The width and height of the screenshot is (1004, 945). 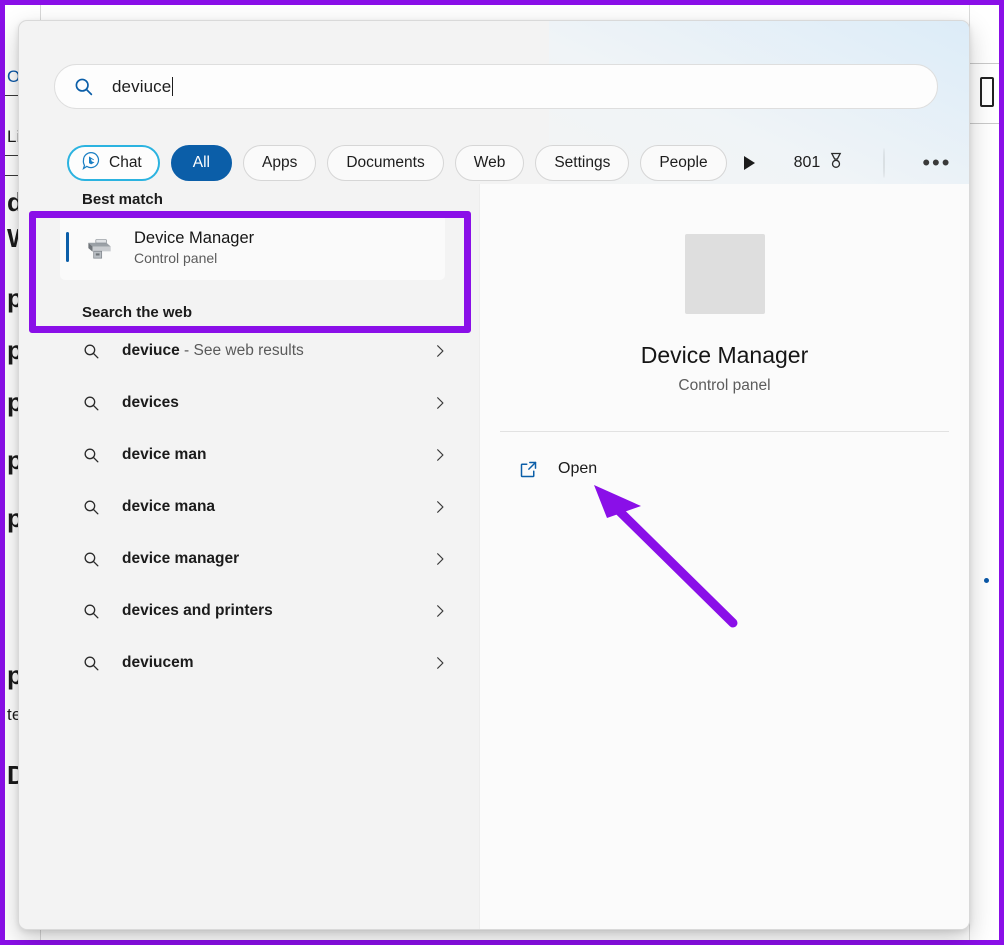 I want to click on filter-pill-label: Apps, so click(x=279, y=162).